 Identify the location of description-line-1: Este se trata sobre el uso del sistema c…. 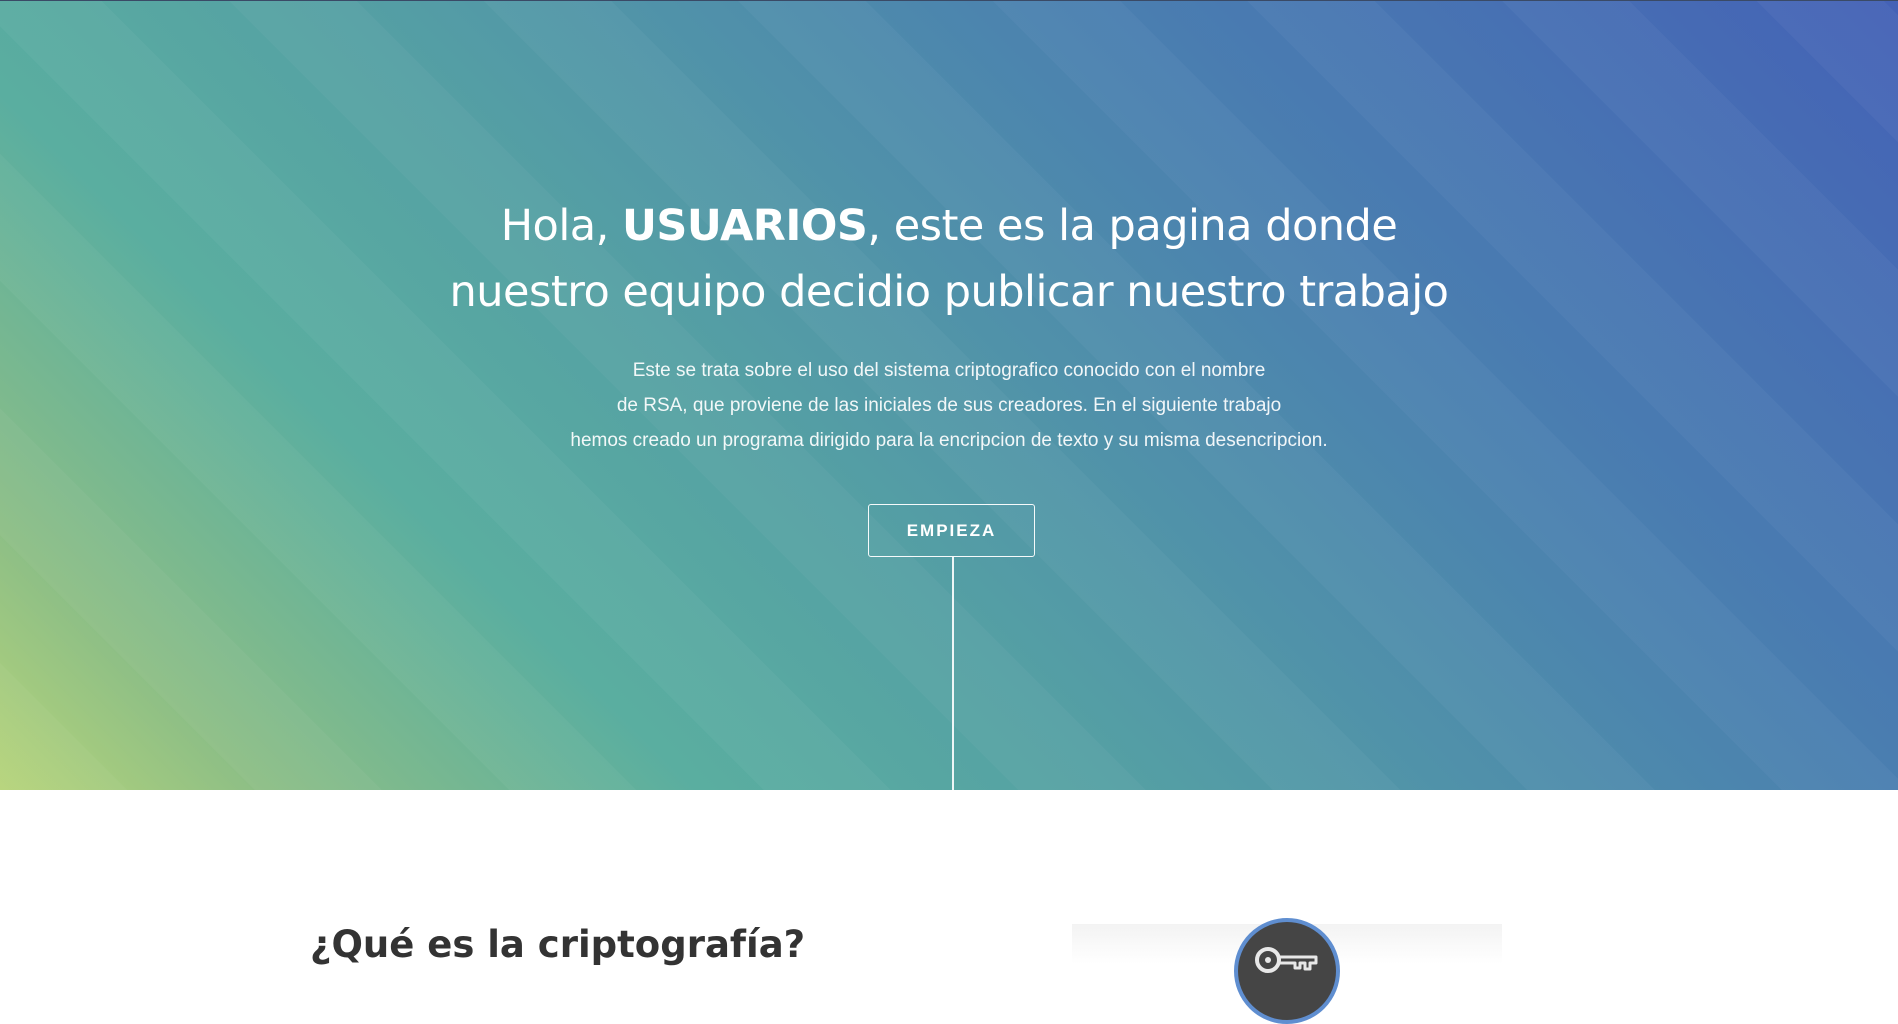
(949, 370).